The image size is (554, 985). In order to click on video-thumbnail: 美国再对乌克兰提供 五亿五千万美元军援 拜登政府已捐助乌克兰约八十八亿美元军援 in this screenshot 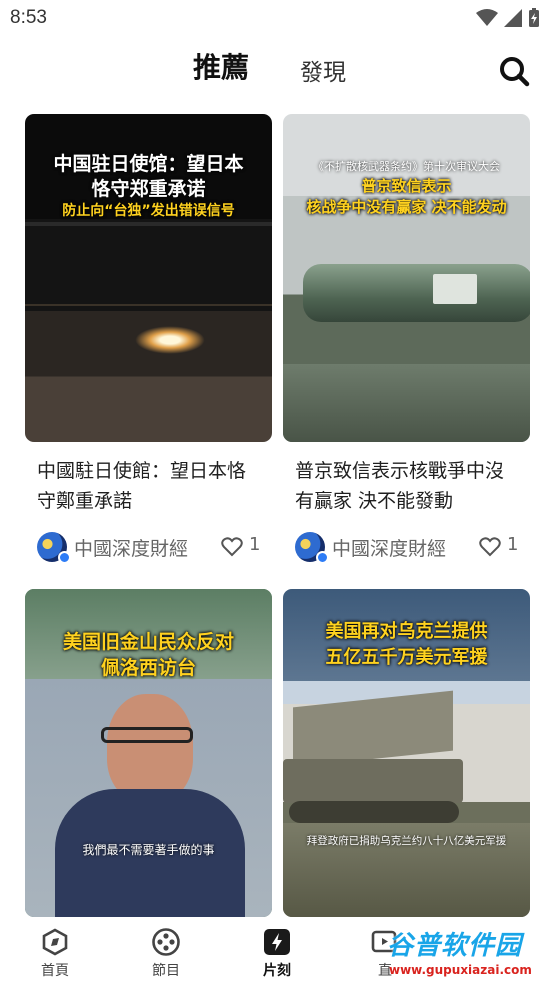, I will do `click(406, 753)`.